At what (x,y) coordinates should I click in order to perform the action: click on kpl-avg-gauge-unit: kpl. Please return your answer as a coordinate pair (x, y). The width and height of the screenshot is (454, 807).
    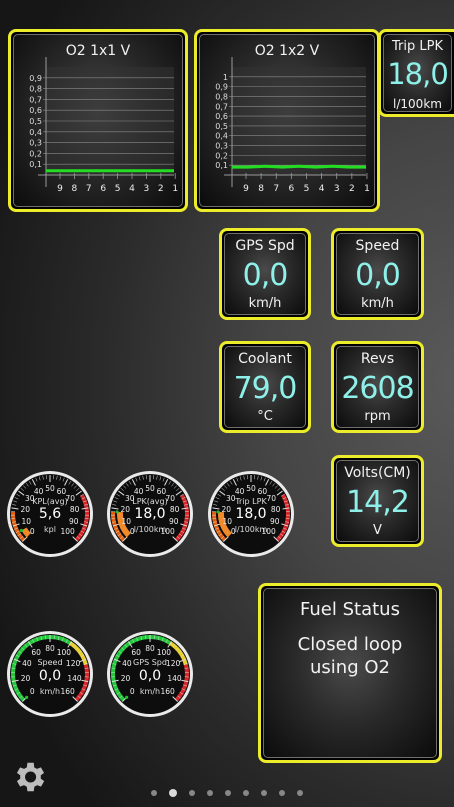
    Looking at the image, I should click on (50, 529).